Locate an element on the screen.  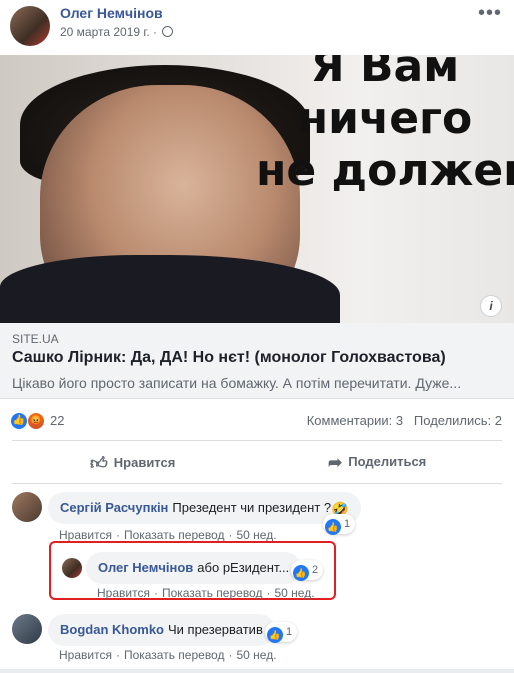
globe-icon is located at coordinates (168, 31).